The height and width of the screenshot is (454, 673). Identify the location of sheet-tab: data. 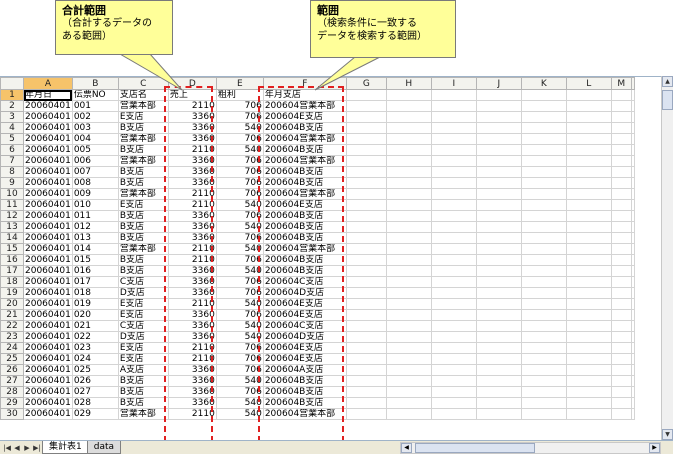
(104, 447).